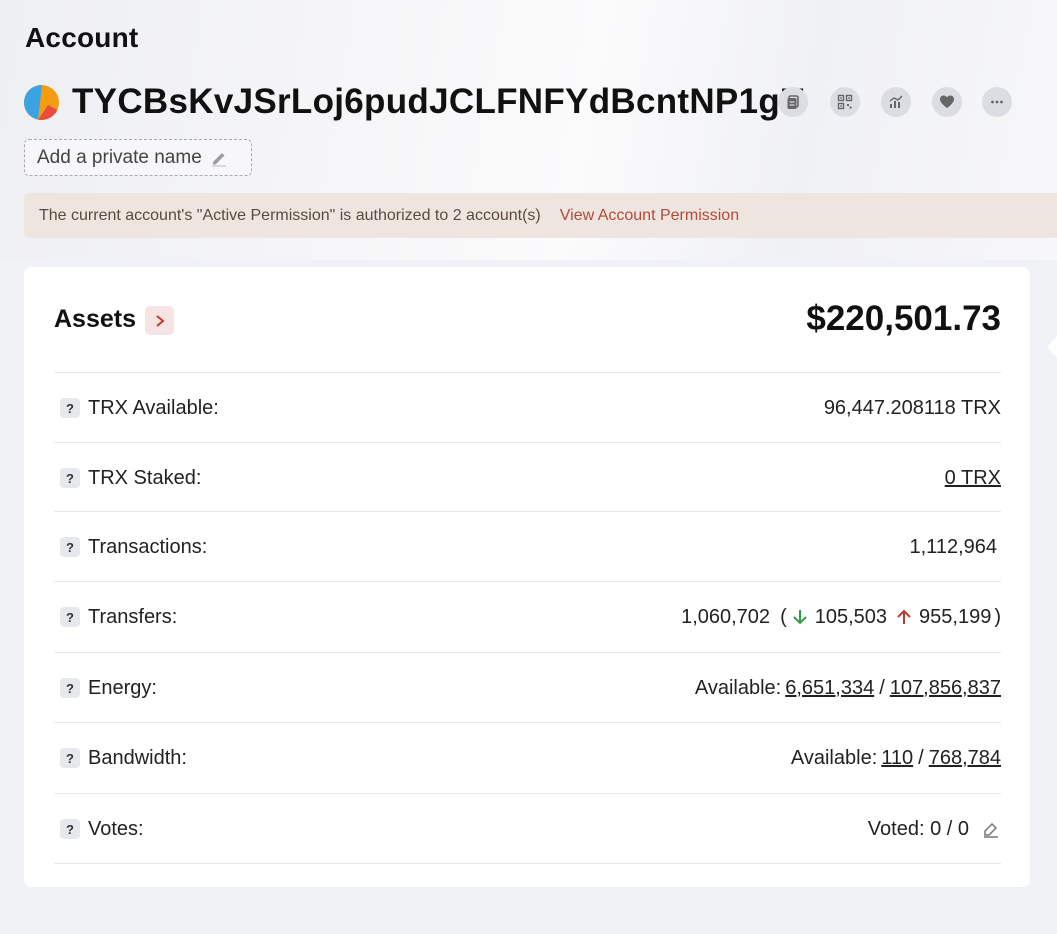 This screenshot has height=934, width=1057. I want to click on energy-available-link: 6,651,334, so click(829, 688).